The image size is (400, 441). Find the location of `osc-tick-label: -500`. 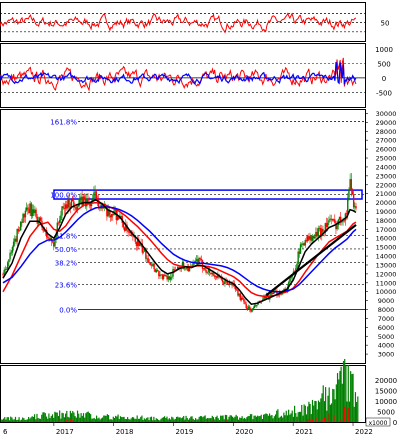

osc-tick-label: -500 is located at coordinates (384, 93).